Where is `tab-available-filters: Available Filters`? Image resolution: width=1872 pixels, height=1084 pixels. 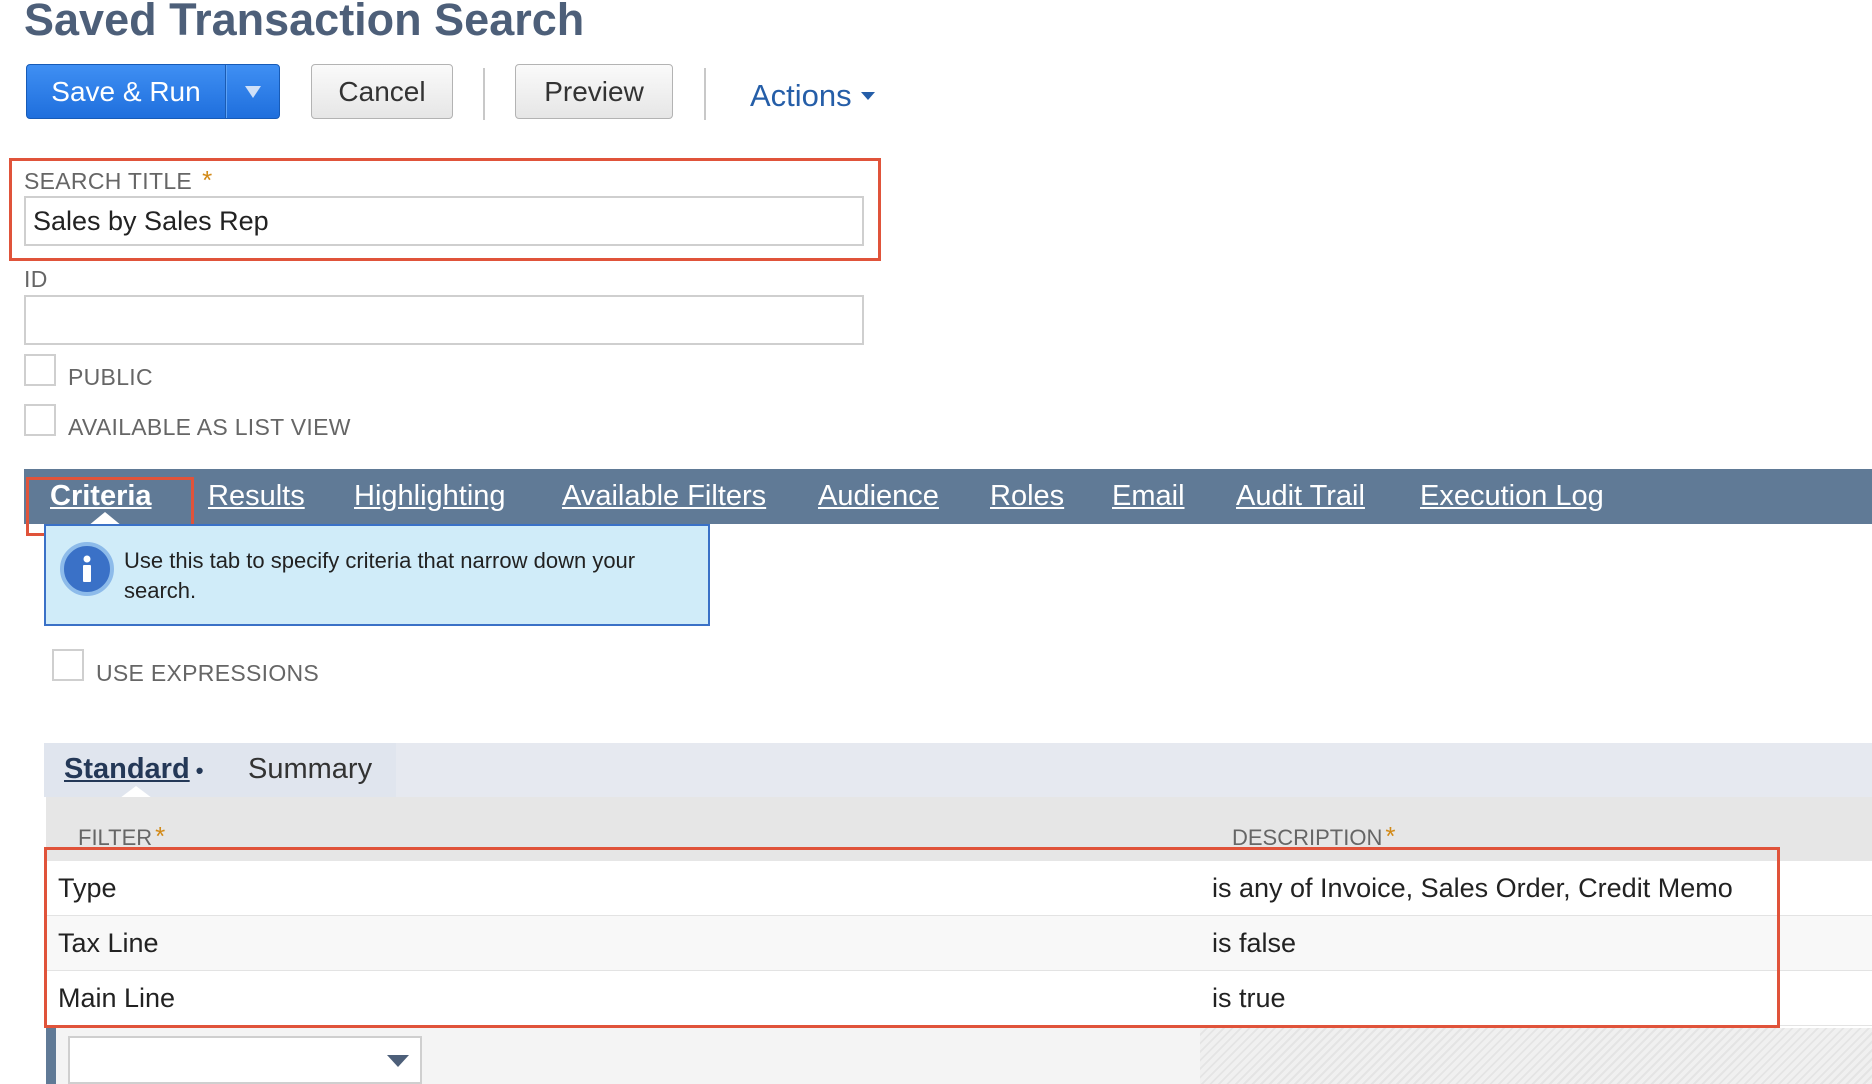
tab-available-filters: Available Filters is located at coordinates (664, 496).